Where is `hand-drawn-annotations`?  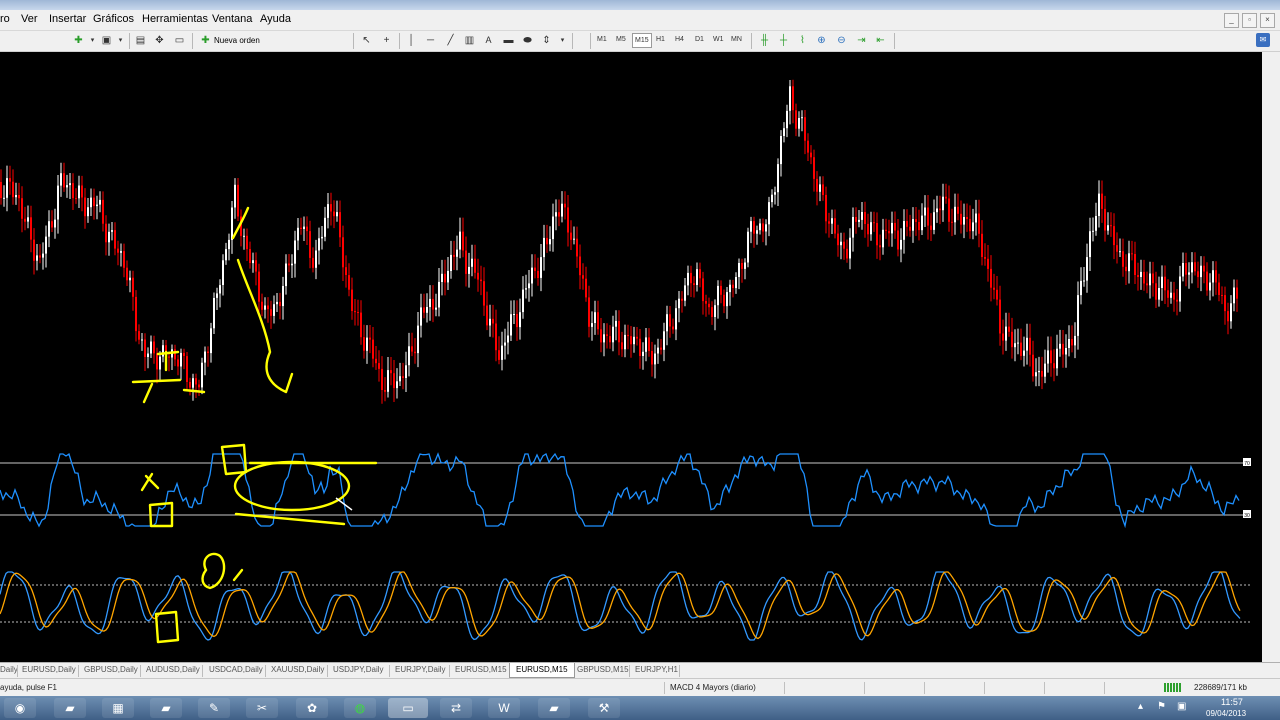 hand-drawn-annotations is located at coordinates (254, 425).